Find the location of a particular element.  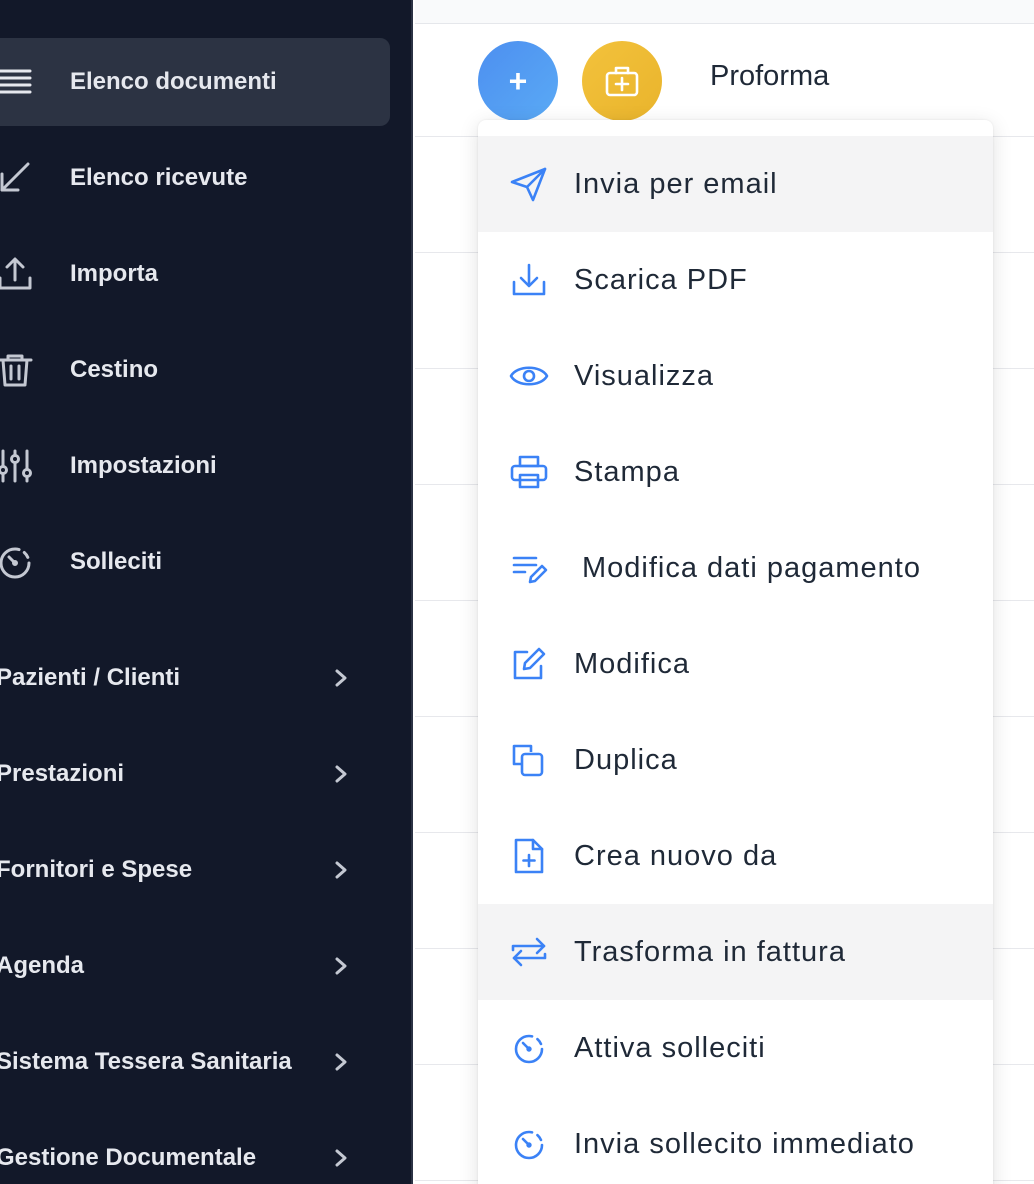

medical-kit-icon is located at coordinates (622, 81).